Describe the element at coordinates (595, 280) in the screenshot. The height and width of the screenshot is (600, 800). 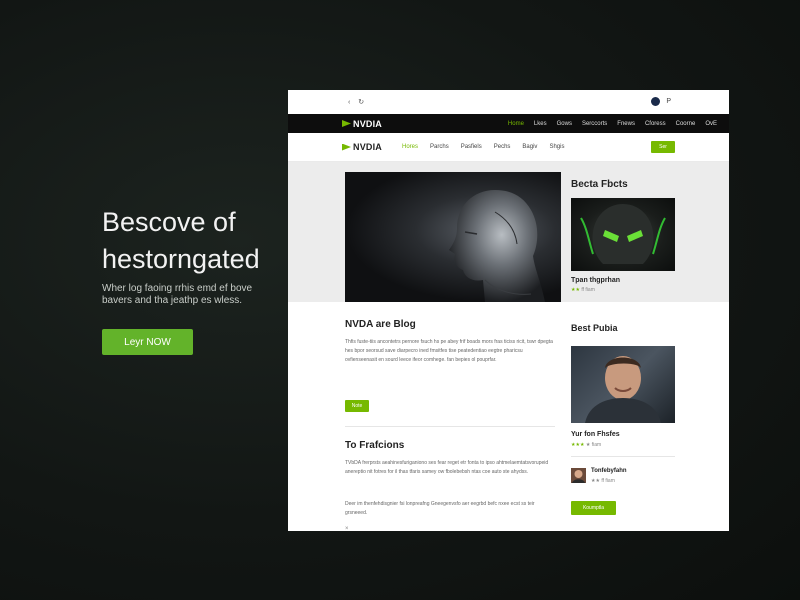
I see `card-title: Tpan thgprhan` at that location.